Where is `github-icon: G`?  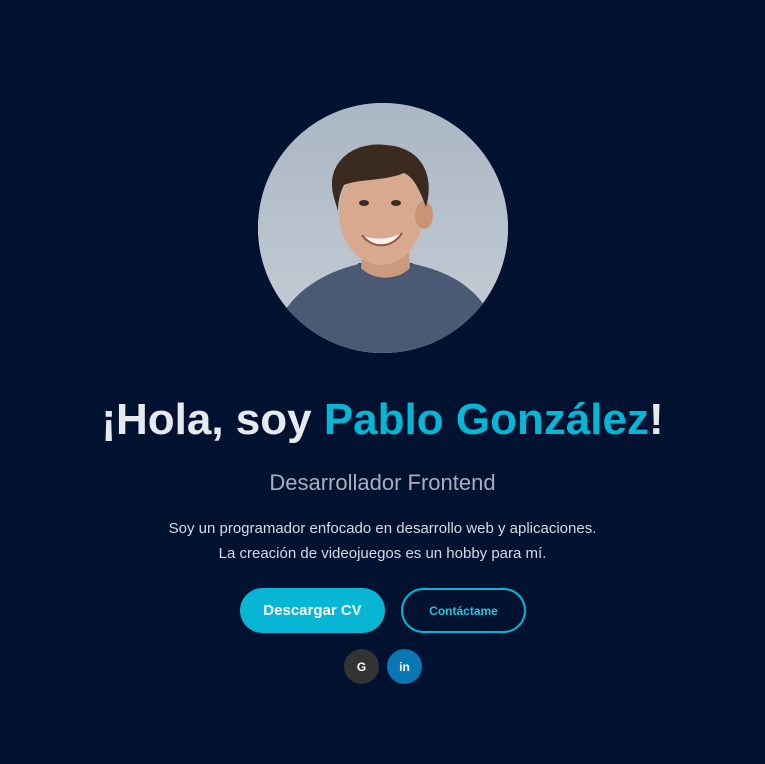 github-icon: G is located at coordinates (361, 666).